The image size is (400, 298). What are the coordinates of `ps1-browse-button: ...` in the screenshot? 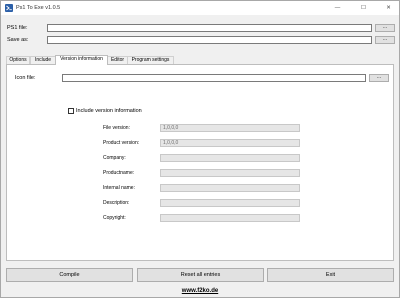 It's located at (385, 28).